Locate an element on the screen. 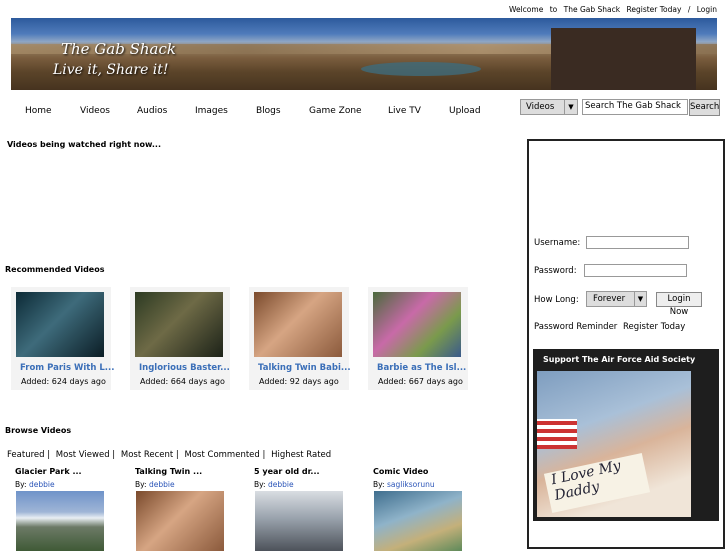 The width and height of the screenshot is (727, 551). nav-upload: Upload is located at coordinates (465, 111).